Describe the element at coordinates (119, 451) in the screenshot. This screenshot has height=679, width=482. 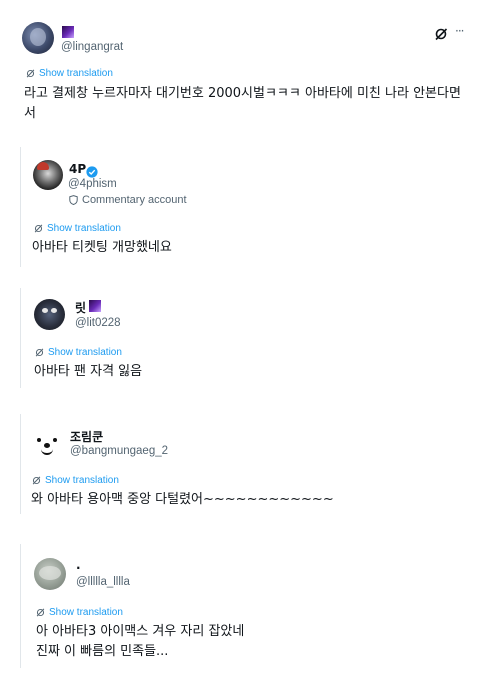
I see `user-handle: @bangmungaeg_2` at that location.